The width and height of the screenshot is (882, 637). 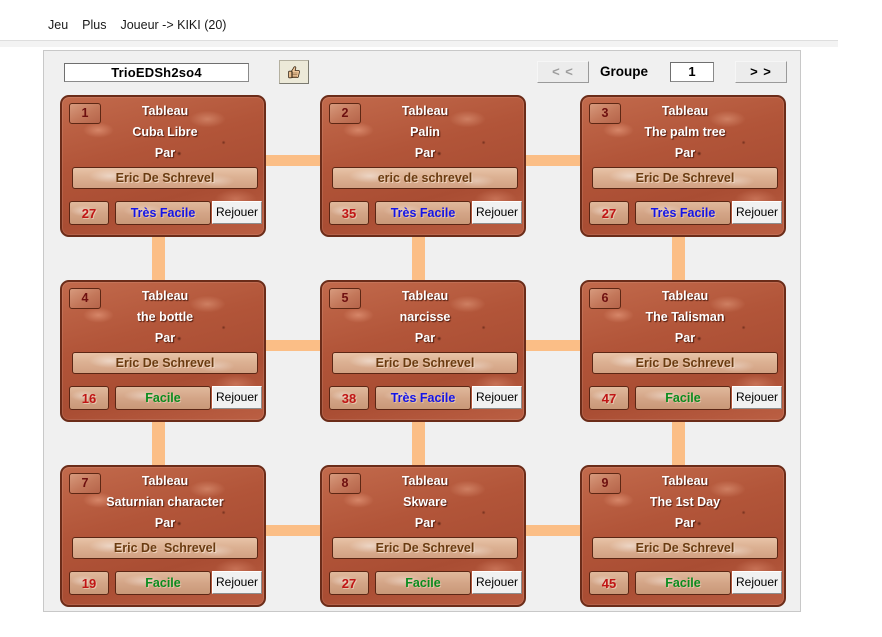 What do you see at coordinates (425, 317) in the screenshot?
I see `card-title: narcisse` at bounding box center [425, 317].